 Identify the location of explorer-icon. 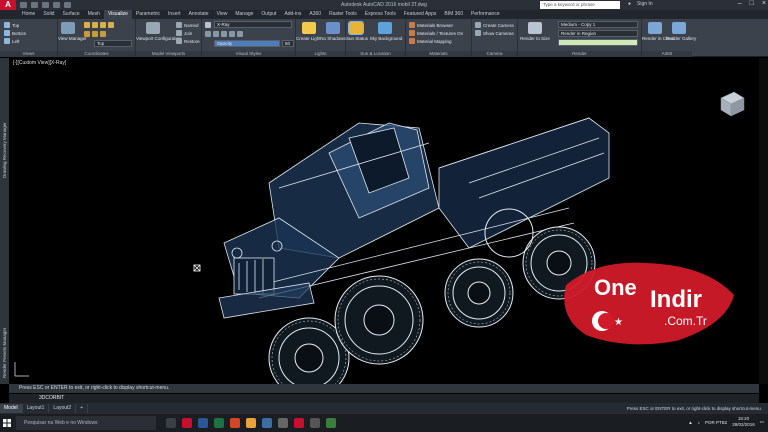
(267, 423).